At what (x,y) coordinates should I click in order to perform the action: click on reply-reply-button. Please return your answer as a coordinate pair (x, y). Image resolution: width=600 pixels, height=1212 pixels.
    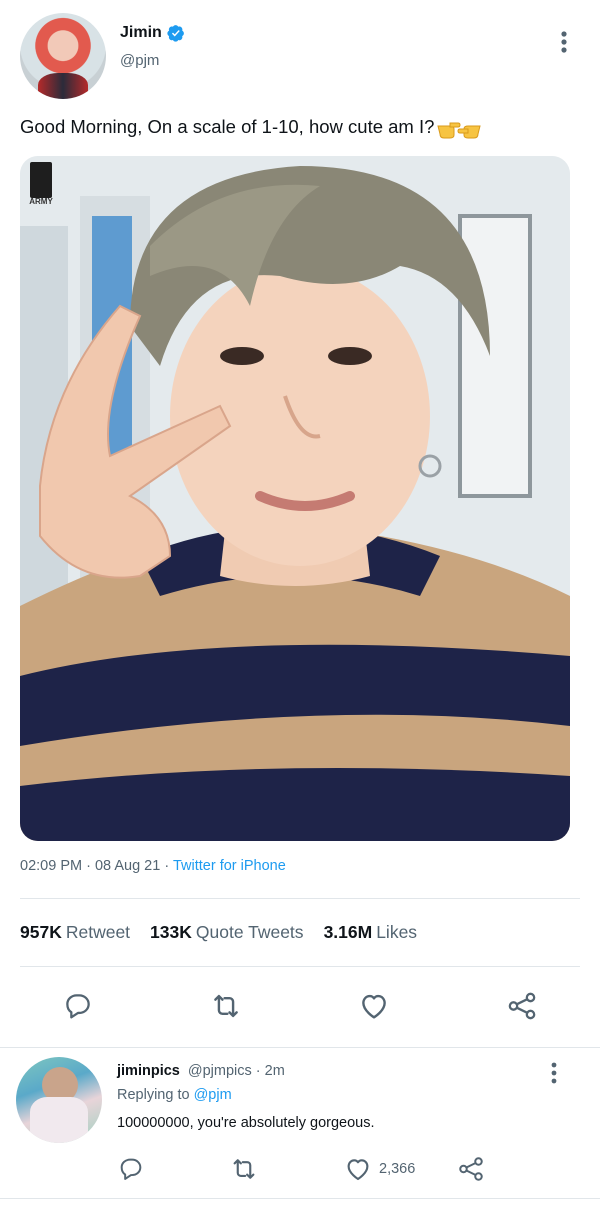
    Looking at the image, I should click on (131, 1169).